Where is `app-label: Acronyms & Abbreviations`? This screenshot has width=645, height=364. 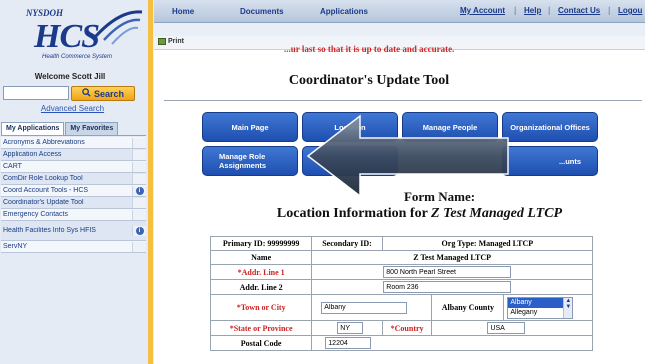 app-label: Acronyms & Abbreviations is located at coordinates (44, 142).